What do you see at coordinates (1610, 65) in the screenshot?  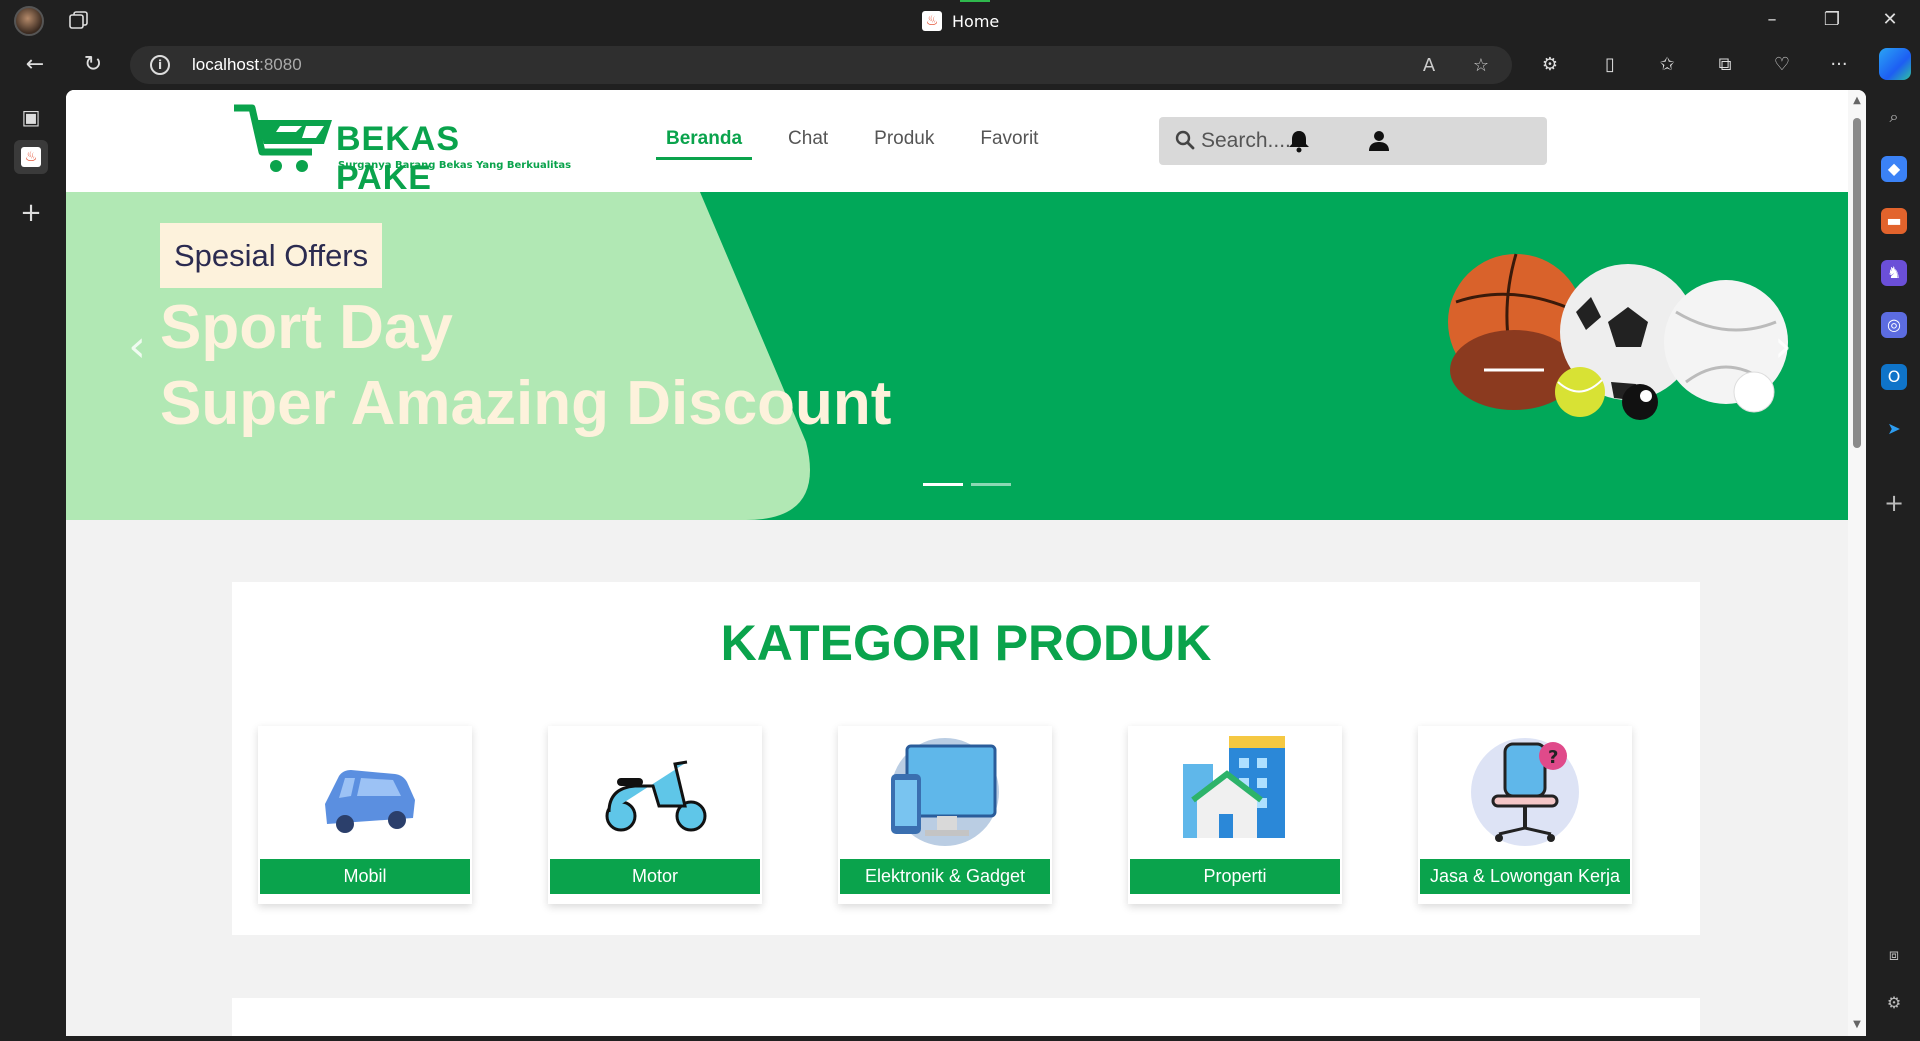 I see `split-screen-icon: ▯` at bounding box center [1610, 65].